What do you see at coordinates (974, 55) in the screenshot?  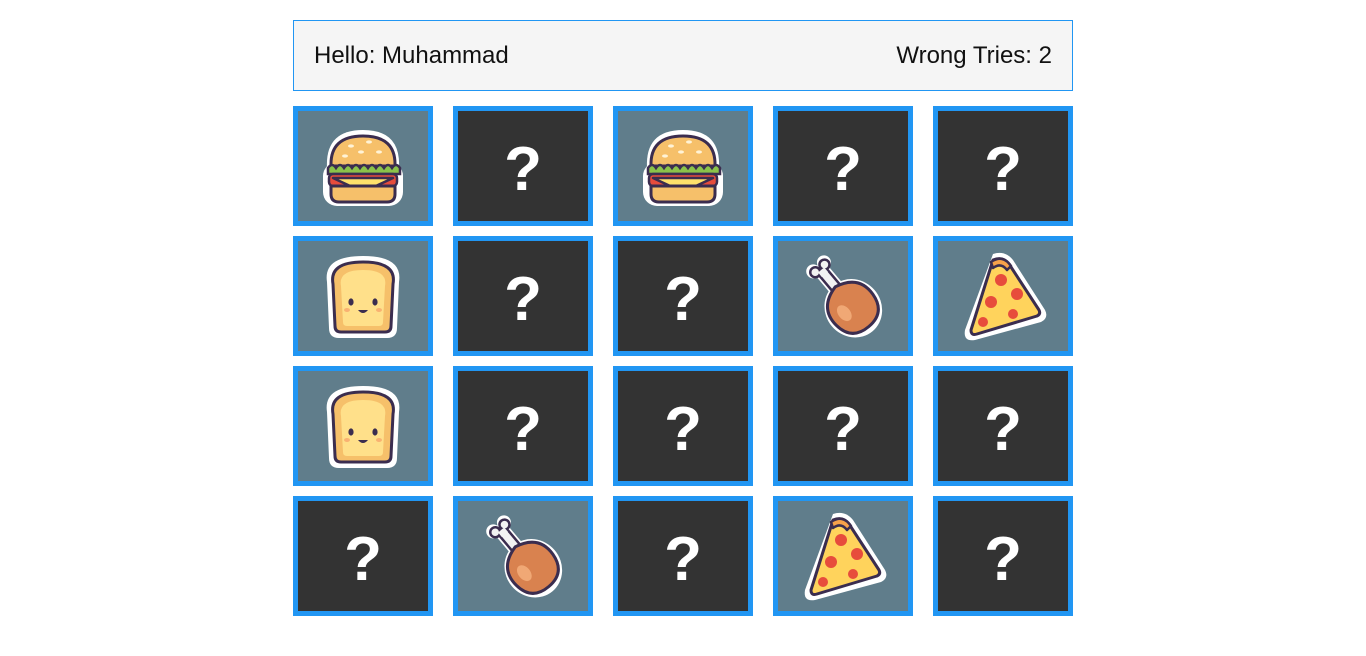 I see `wrong-tries-counter: Wrong Tries: 2` at bounding box center [974, 55].